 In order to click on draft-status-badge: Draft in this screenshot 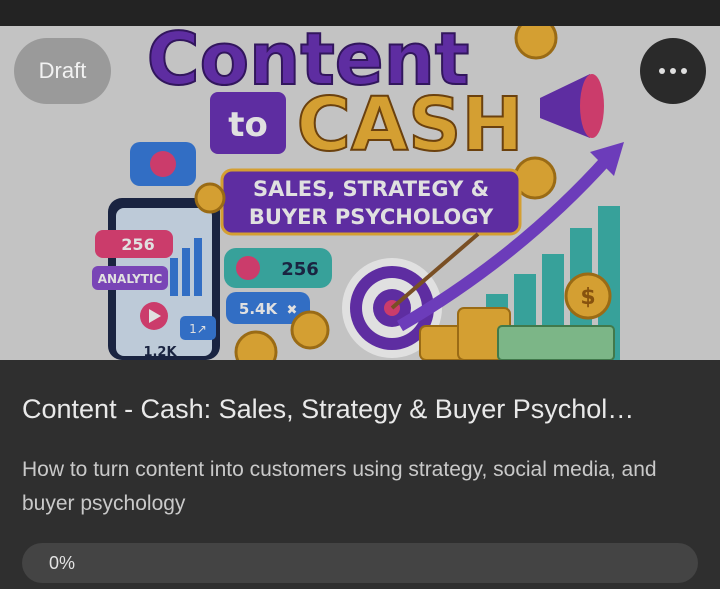, I will do `click(62, 71)`.